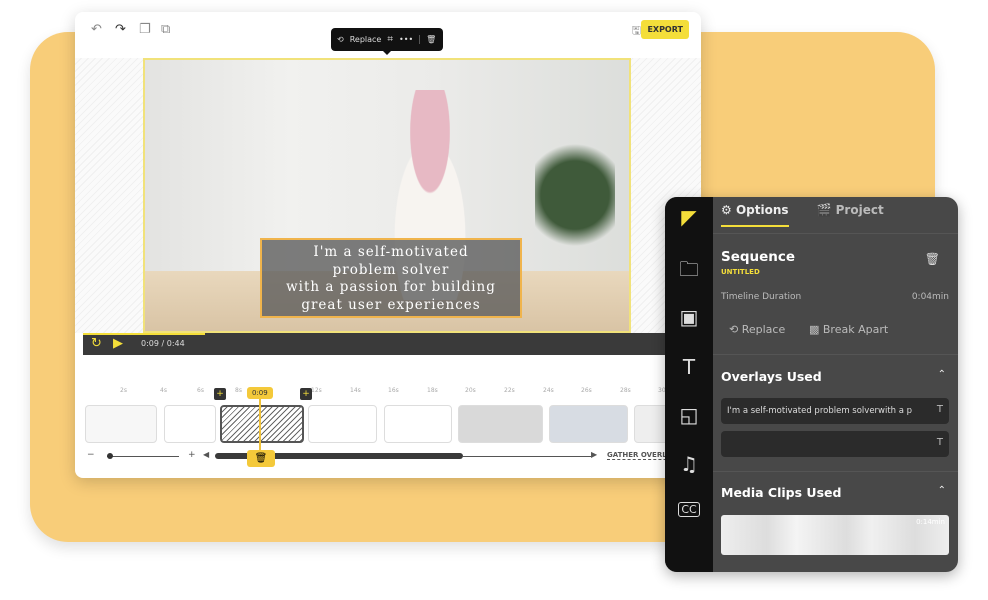  What do you see at coordinates (835, 535) in the screenshot?
I see `media-clip-strip: 0:14min` at bounding box center [835, 535].